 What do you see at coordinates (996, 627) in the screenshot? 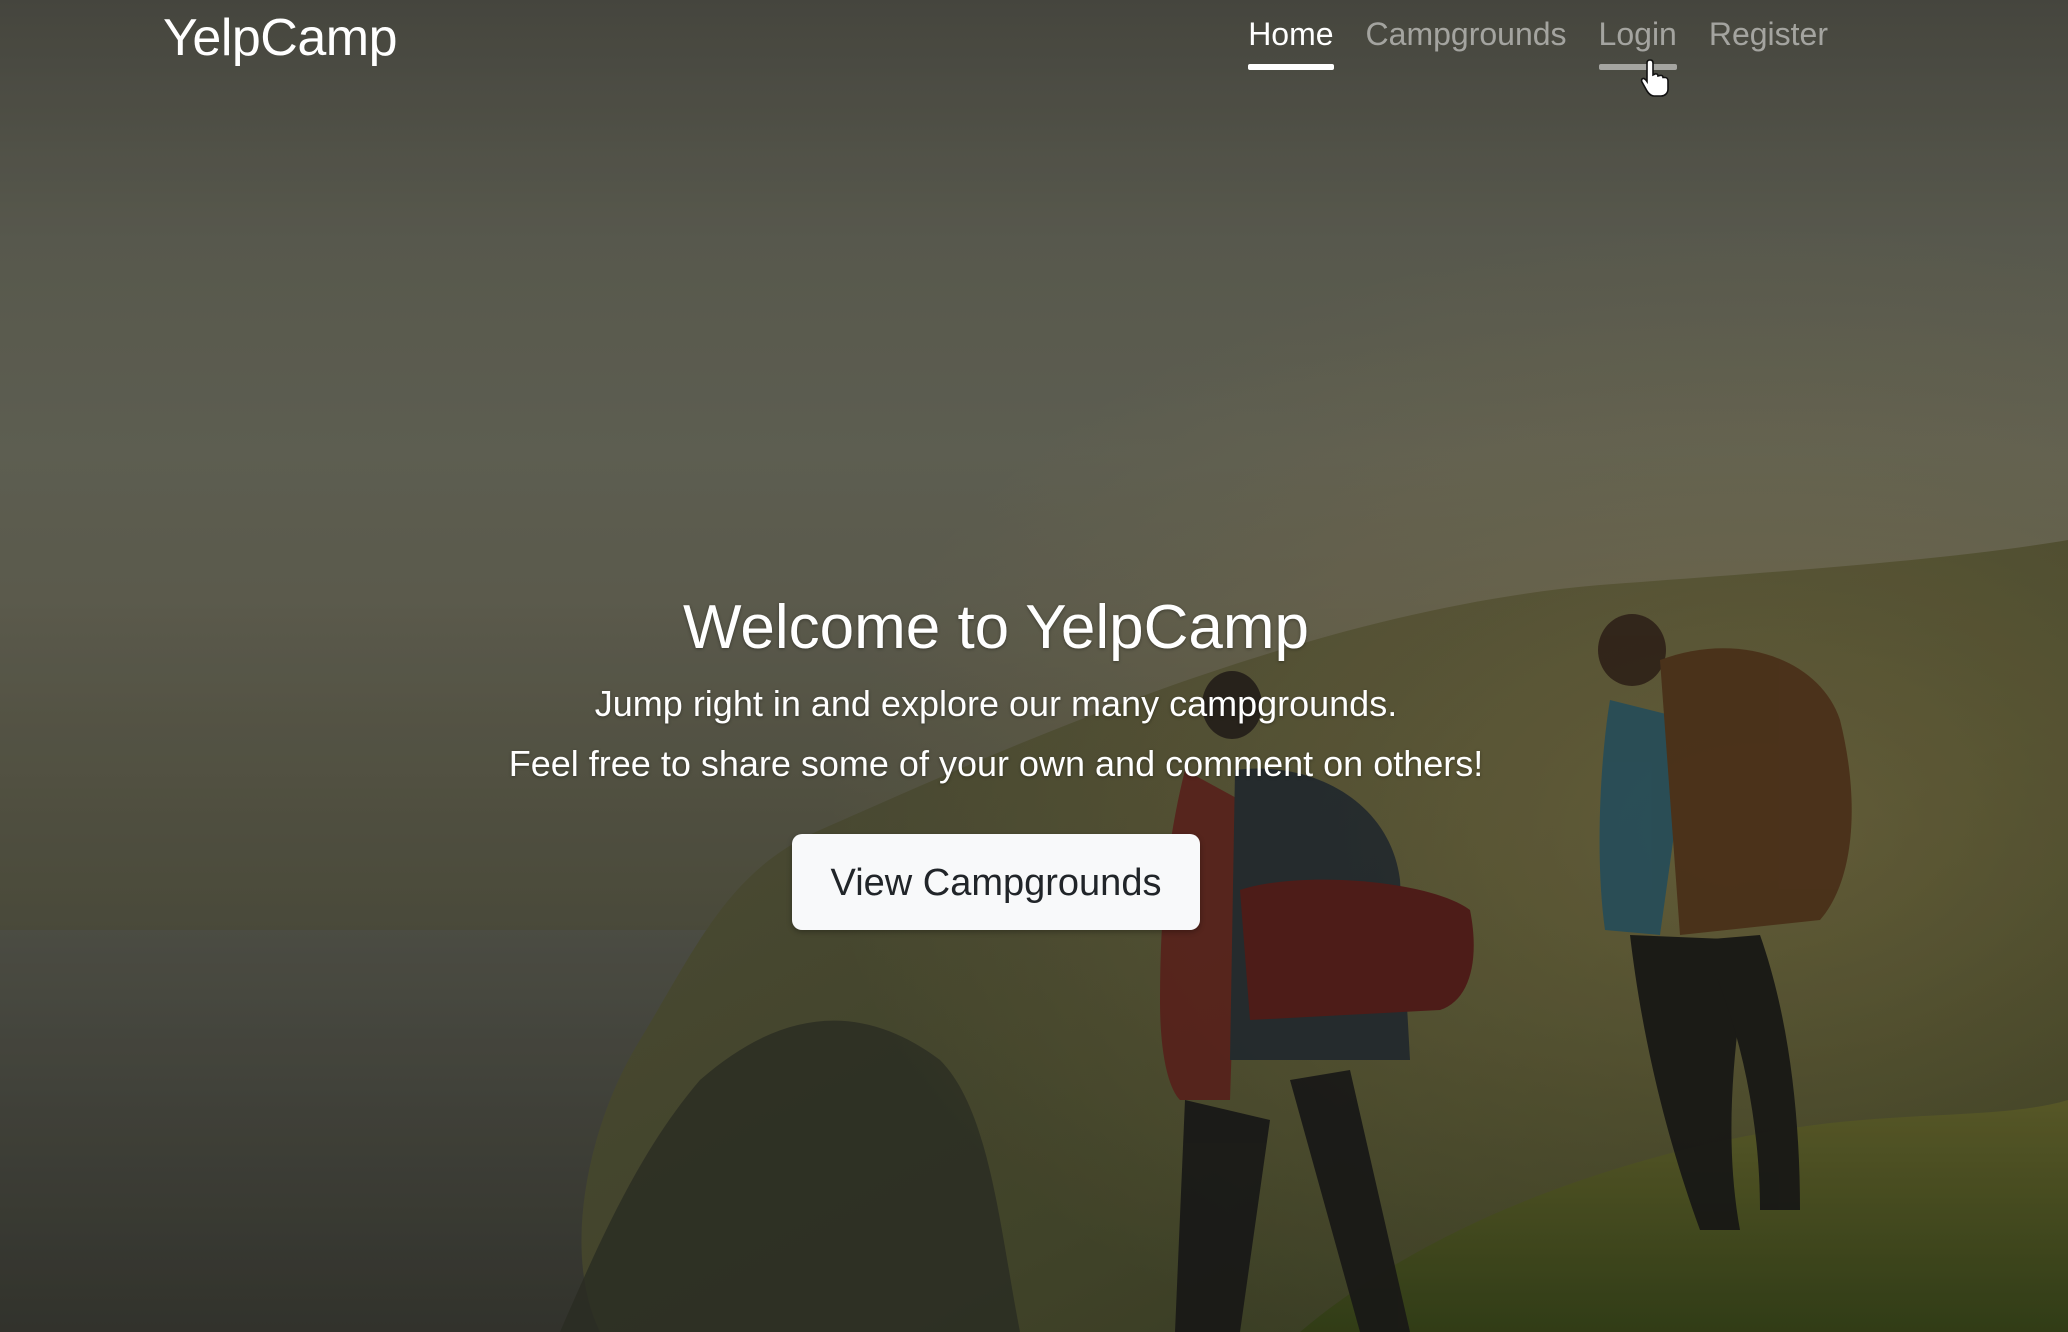
I see `hero-title: Welcome to YelpCamp` at bounding box center [996, 627].